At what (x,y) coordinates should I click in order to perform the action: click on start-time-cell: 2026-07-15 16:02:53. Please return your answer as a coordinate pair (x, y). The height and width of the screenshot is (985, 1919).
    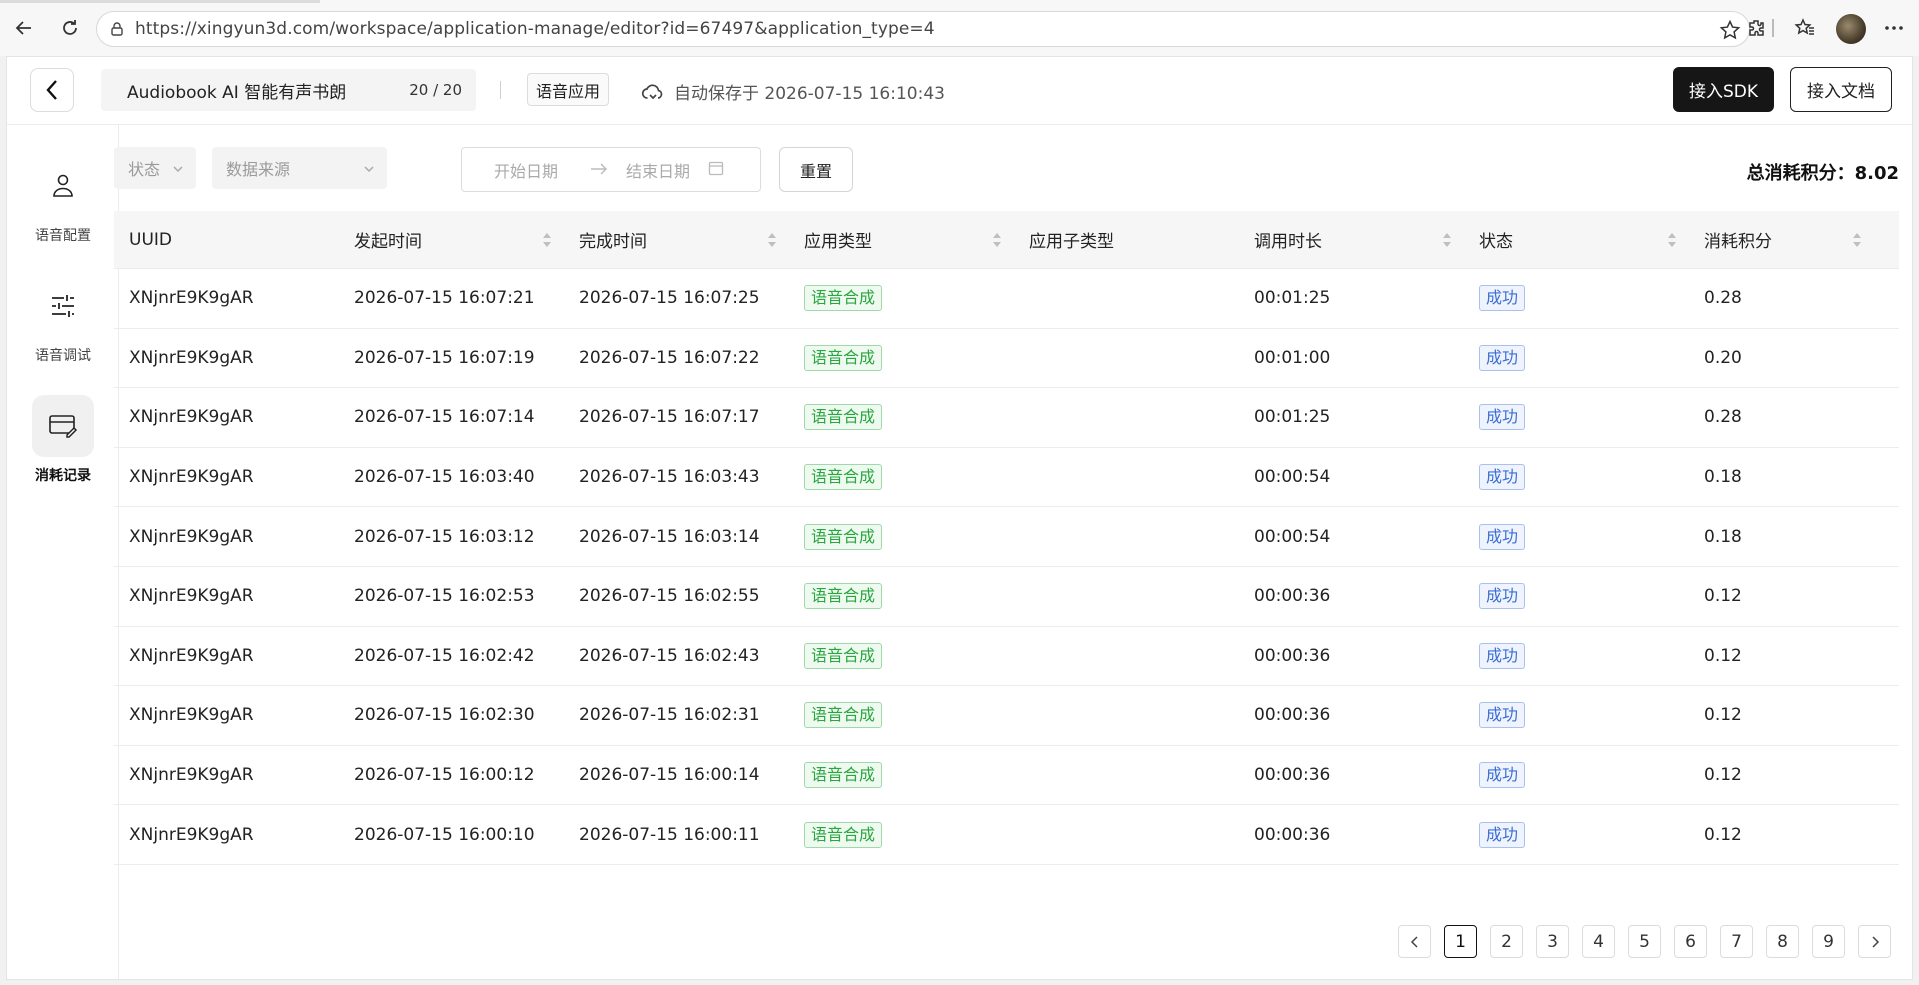
    Looking at the image, I should click on (451, 596).